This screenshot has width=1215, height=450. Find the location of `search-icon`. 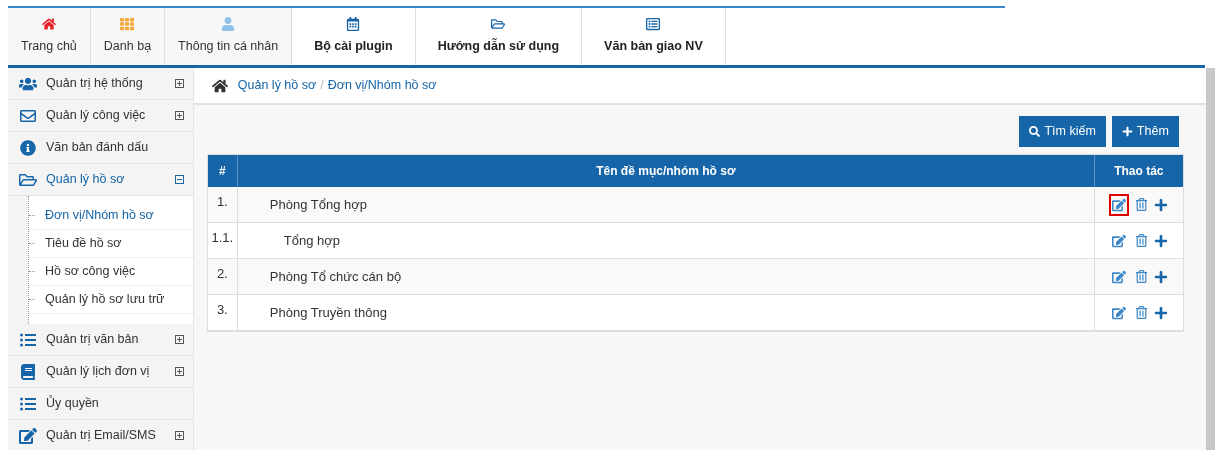

search-icon is located at coordinates (1035, 131).